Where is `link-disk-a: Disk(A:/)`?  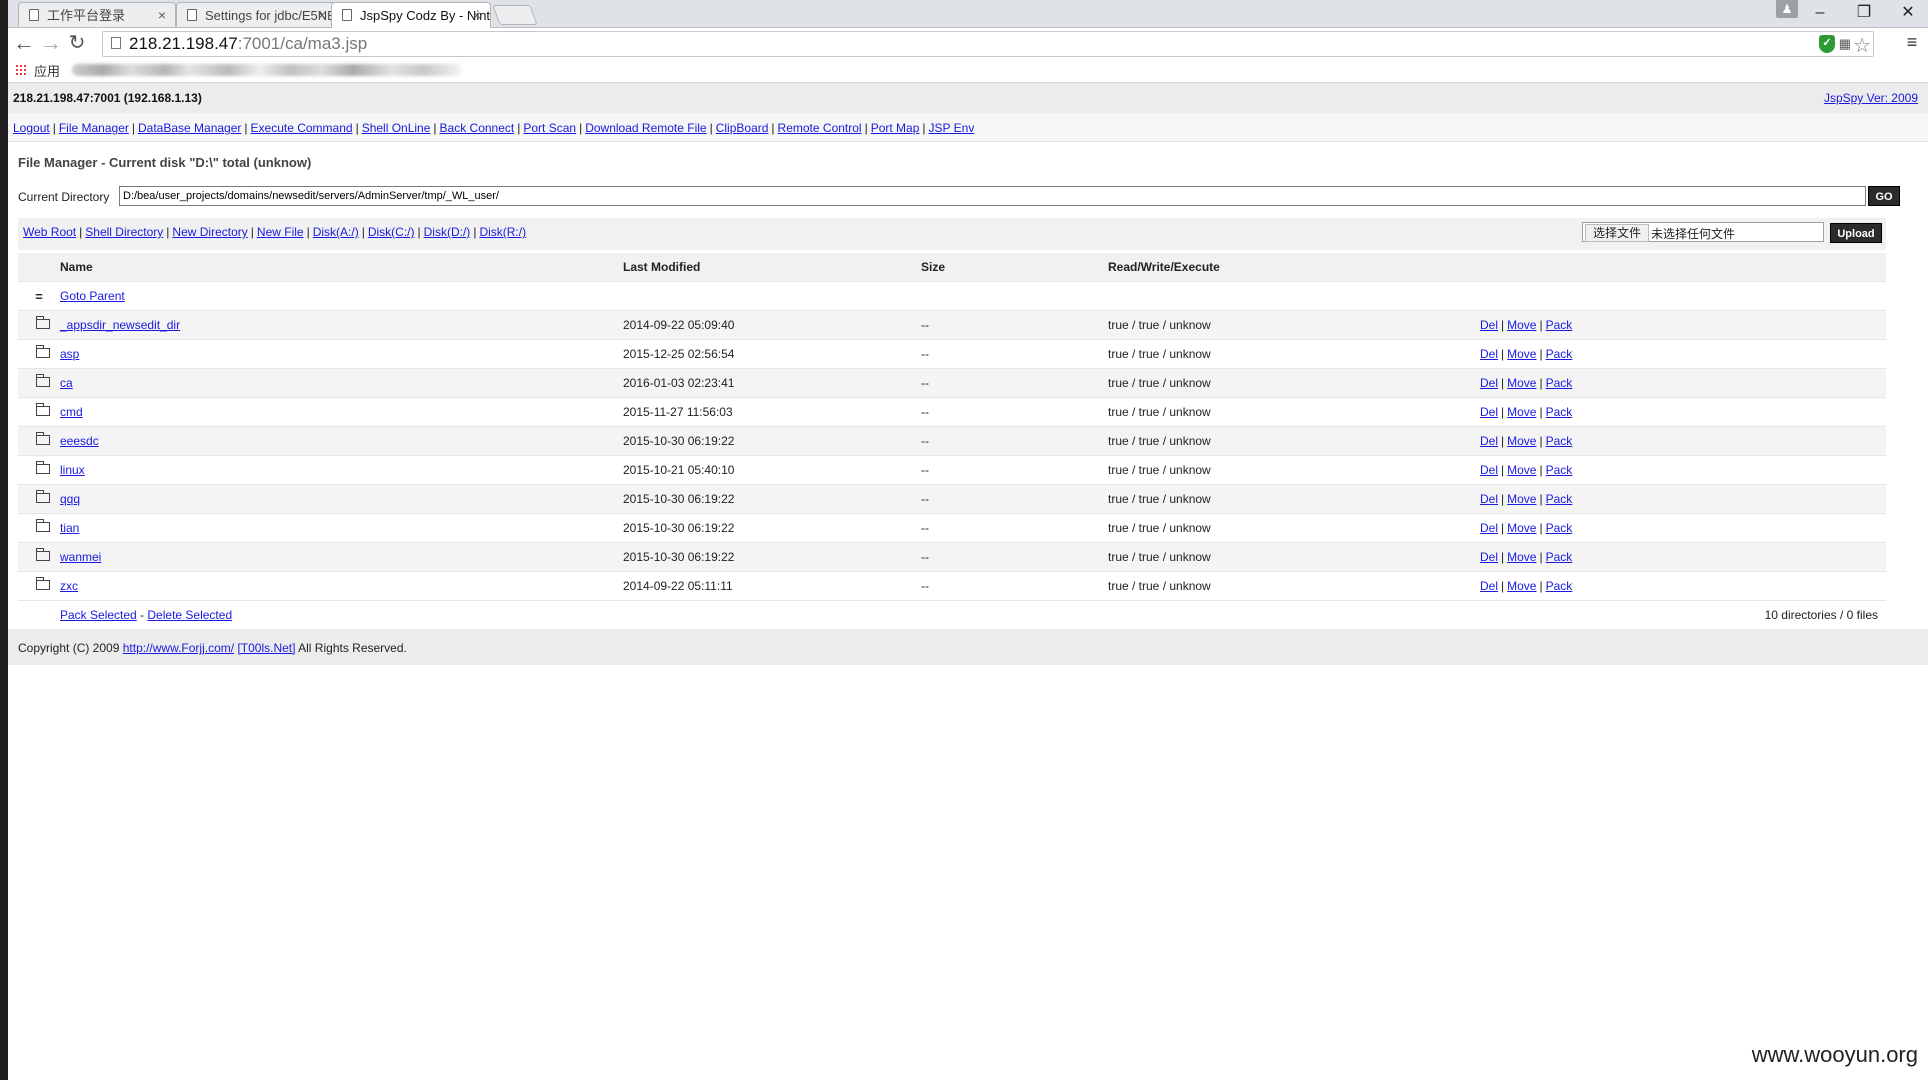
link-disk-a: Disk(A:/) is located at coordinates (336, 232).